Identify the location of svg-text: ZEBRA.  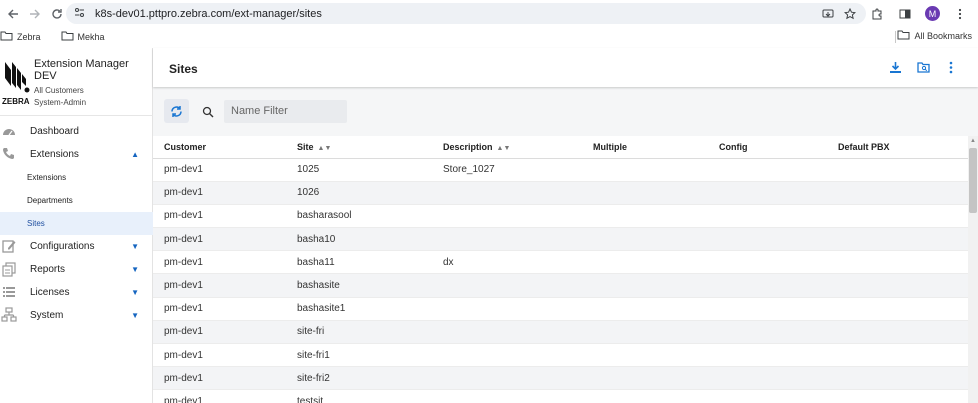
(16, 101).